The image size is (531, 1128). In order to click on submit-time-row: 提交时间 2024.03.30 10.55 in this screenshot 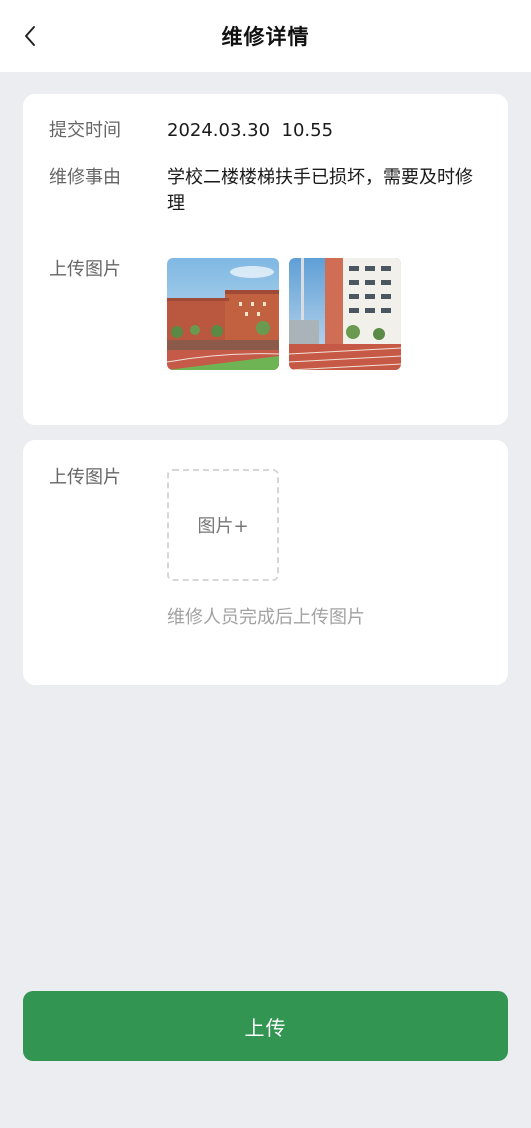, I will do `click(268, 131)`.